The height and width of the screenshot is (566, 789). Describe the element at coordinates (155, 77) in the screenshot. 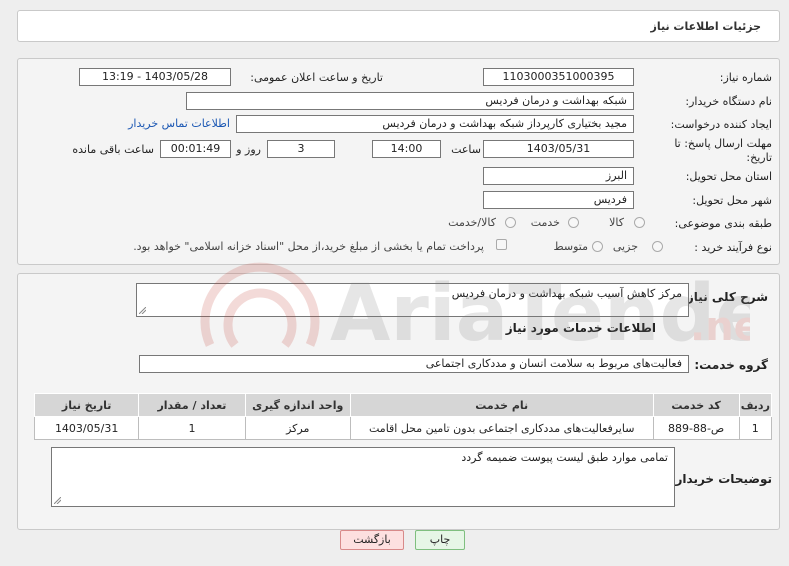

I see `announce-datetime-field: 1403/05/28 - 13:19` at that location.